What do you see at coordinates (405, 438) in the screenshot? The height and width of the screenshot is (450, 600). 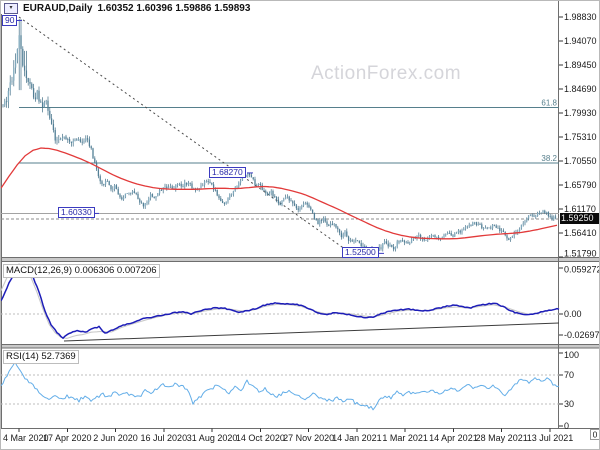 I see `date-axis-label: 1 Mar 2021` at bounding box center [405, 438].